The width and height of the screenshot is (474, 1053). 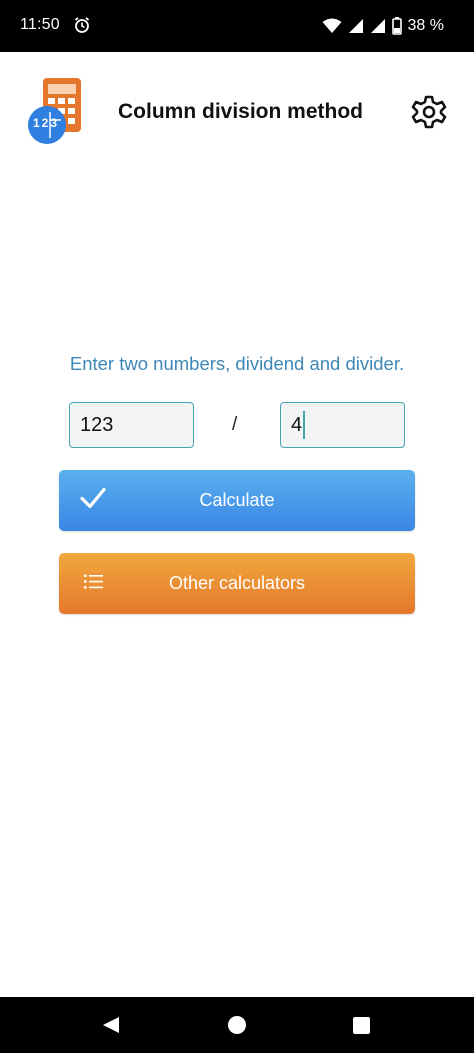 What do you see at coordinates (82, 25) in the screenshot?
I see `alarm-icon` at bounding box center [82, 25].